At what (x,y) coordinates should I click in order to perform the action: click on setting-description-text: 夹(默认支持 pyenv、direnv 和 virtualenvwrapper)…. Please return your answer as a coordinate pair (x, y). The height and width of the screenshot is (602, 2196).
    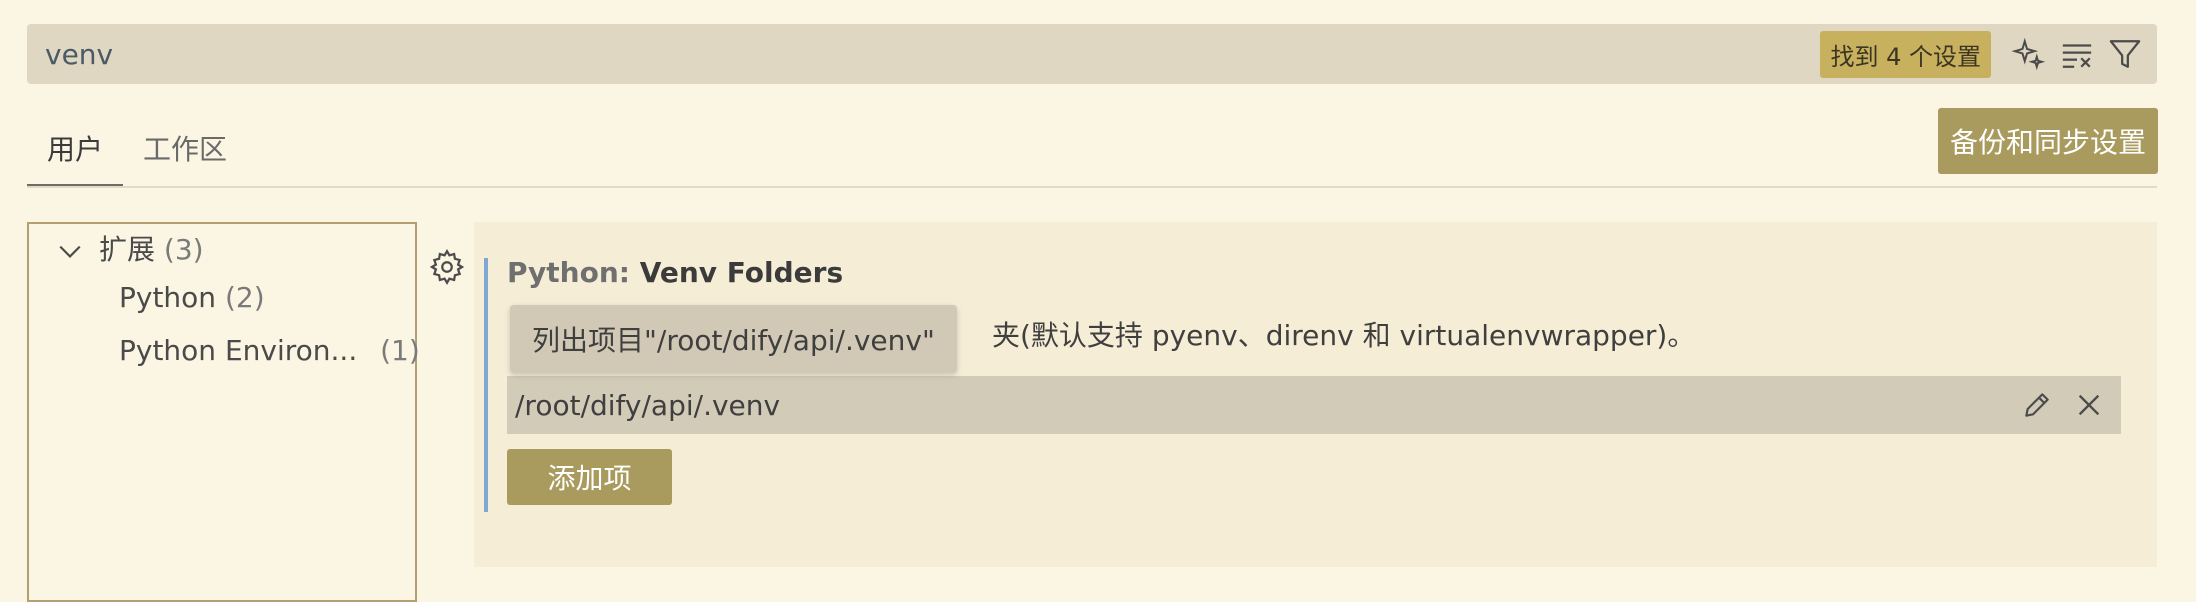
    Looking at the image, I should click on (1344, 335).